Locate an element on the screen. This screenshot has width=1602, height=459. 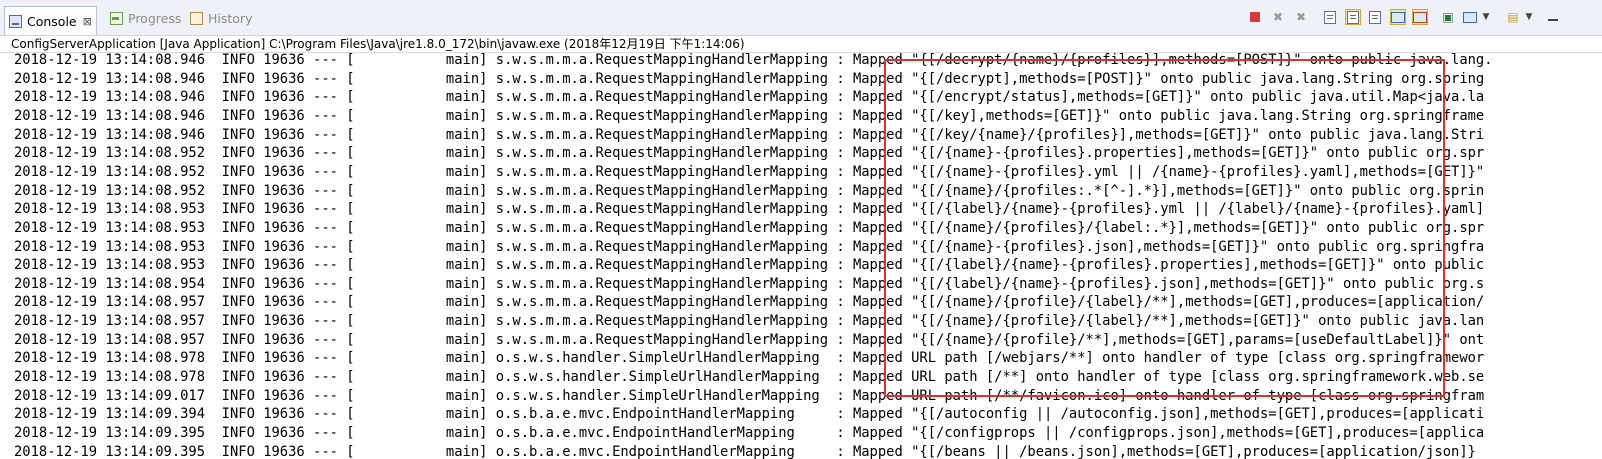
view-tab-bar: Console ⊠ Progress History ✖ ✖ ▣ ▼ ▤ ▼ is located at coordinates (801, 18).